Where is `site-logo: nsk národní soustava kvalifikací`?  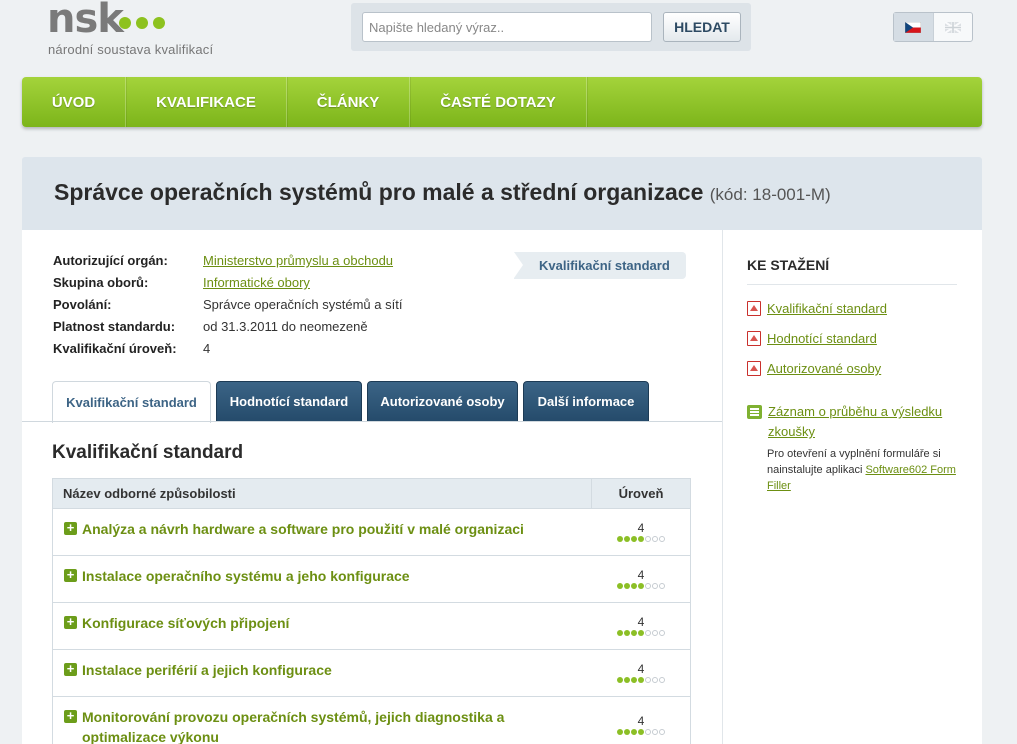
site-logo: nsk národní soustava kvalifikací is located at coordinates (147, 30).